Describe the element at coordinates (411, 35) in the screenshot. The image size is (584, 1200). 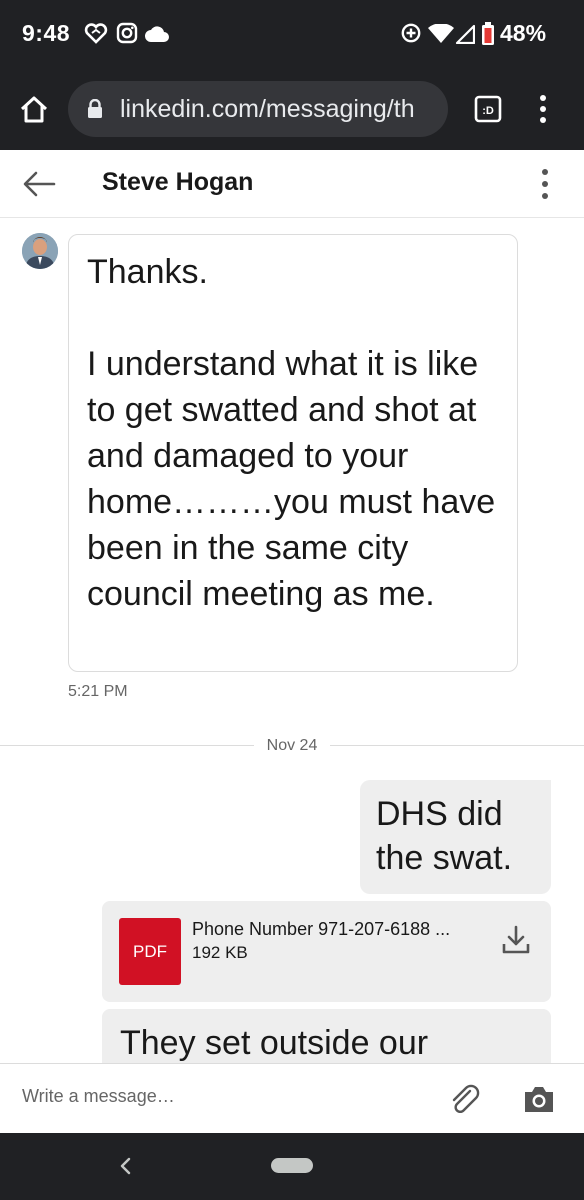
I see `data-saver-icon` at that location.